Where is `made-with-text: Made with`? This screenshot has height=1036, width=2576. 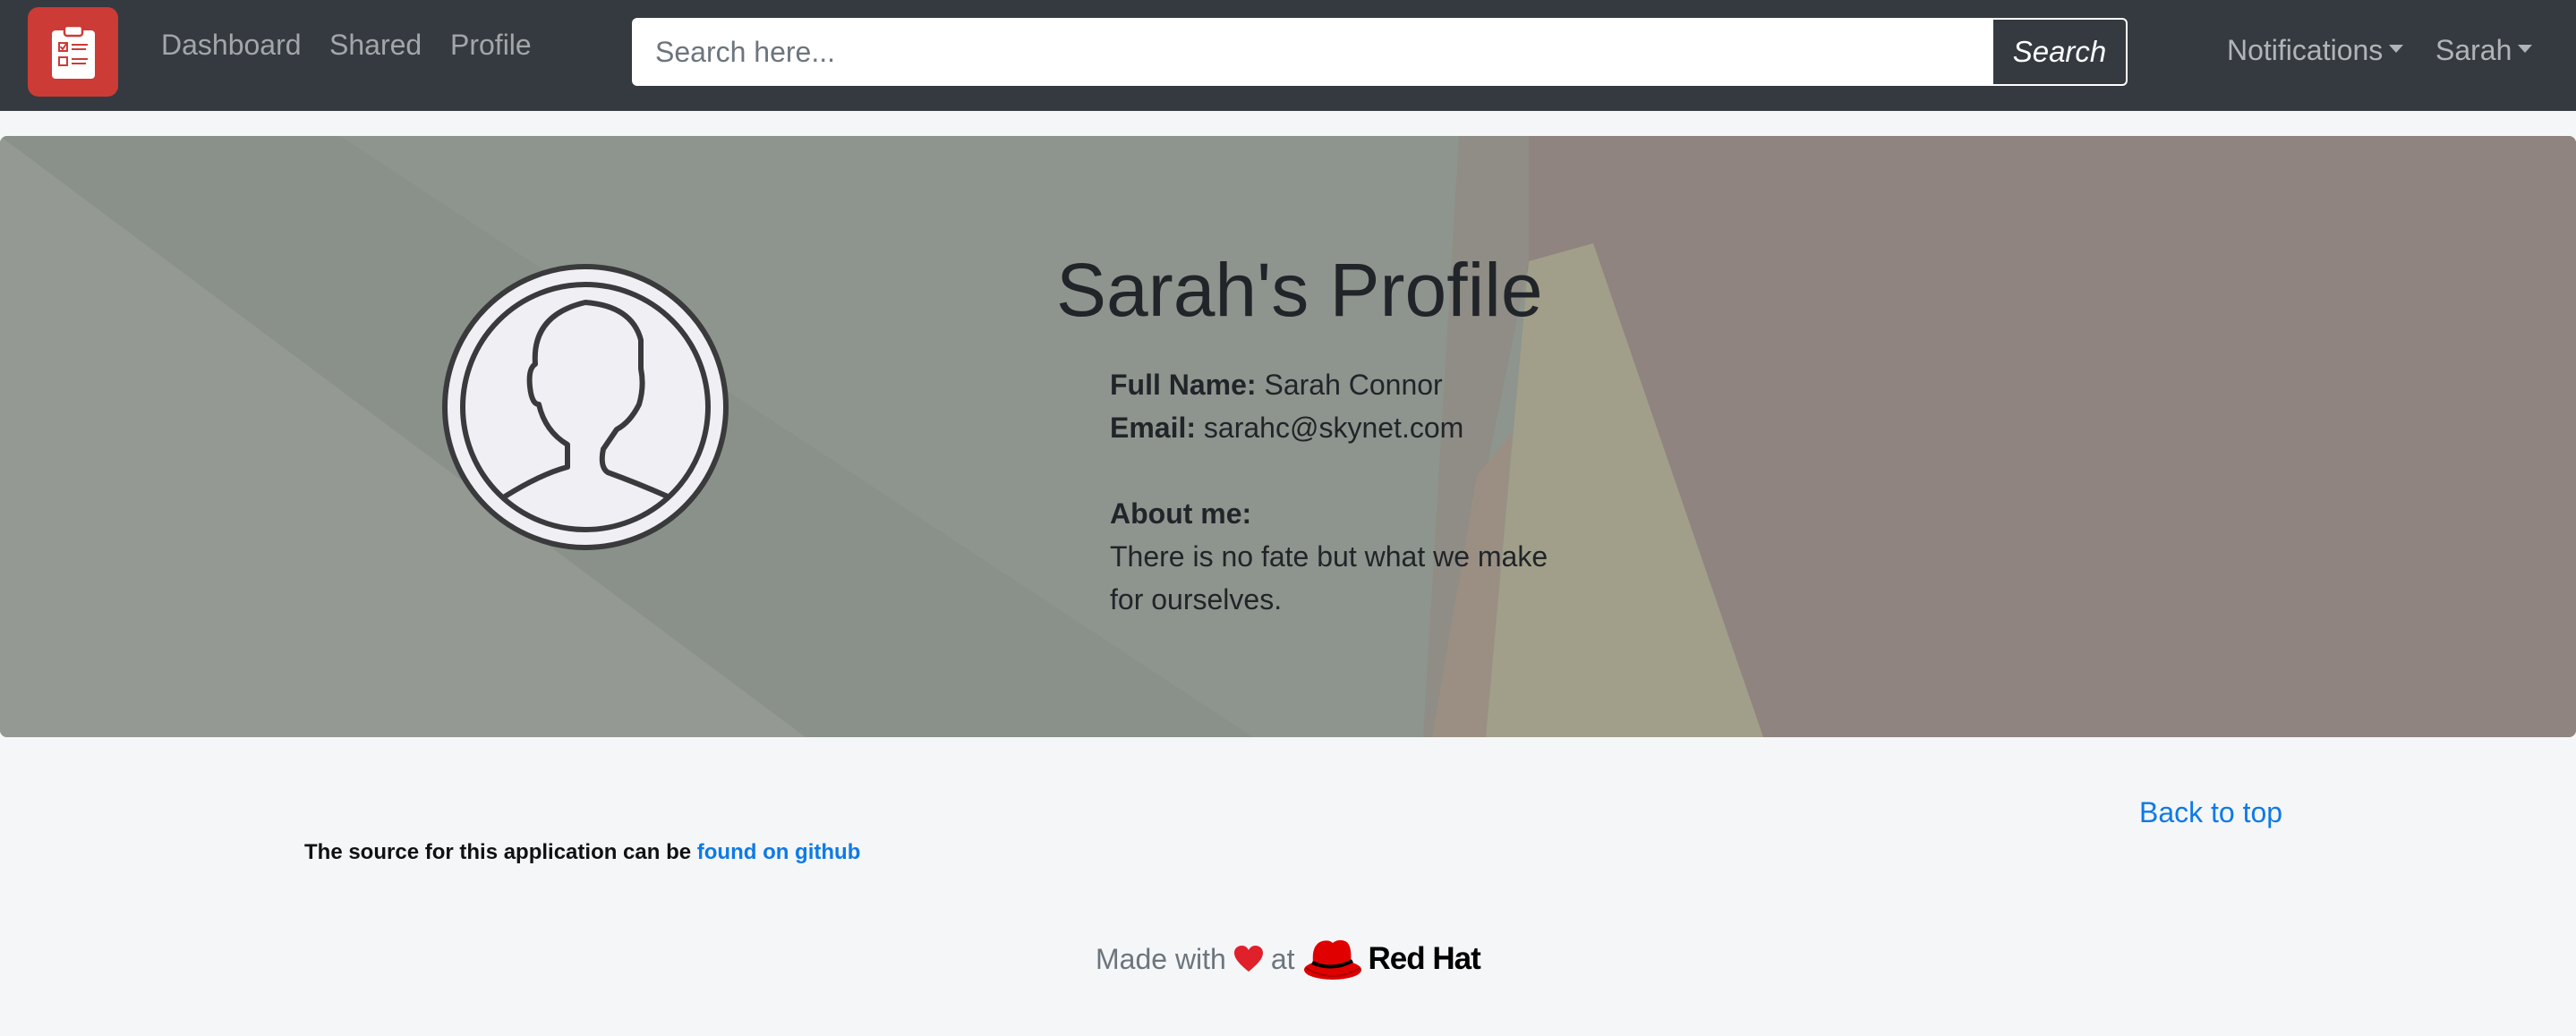 made-with-text: Made with is located at coordinates (1161, 958).